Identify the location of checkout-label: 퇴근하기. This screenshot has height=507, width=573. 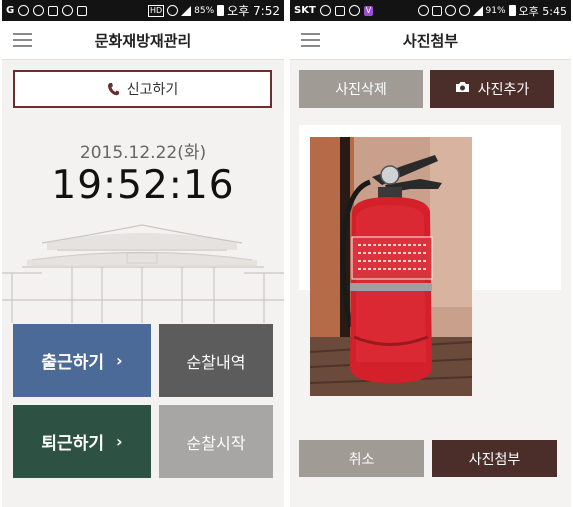
(72, 444).